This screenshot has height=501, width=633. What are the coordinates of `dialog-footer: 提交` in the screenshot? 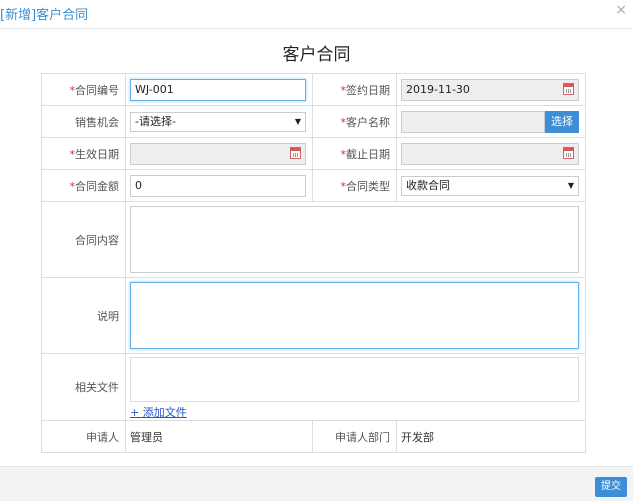 It's located at (316, 483).